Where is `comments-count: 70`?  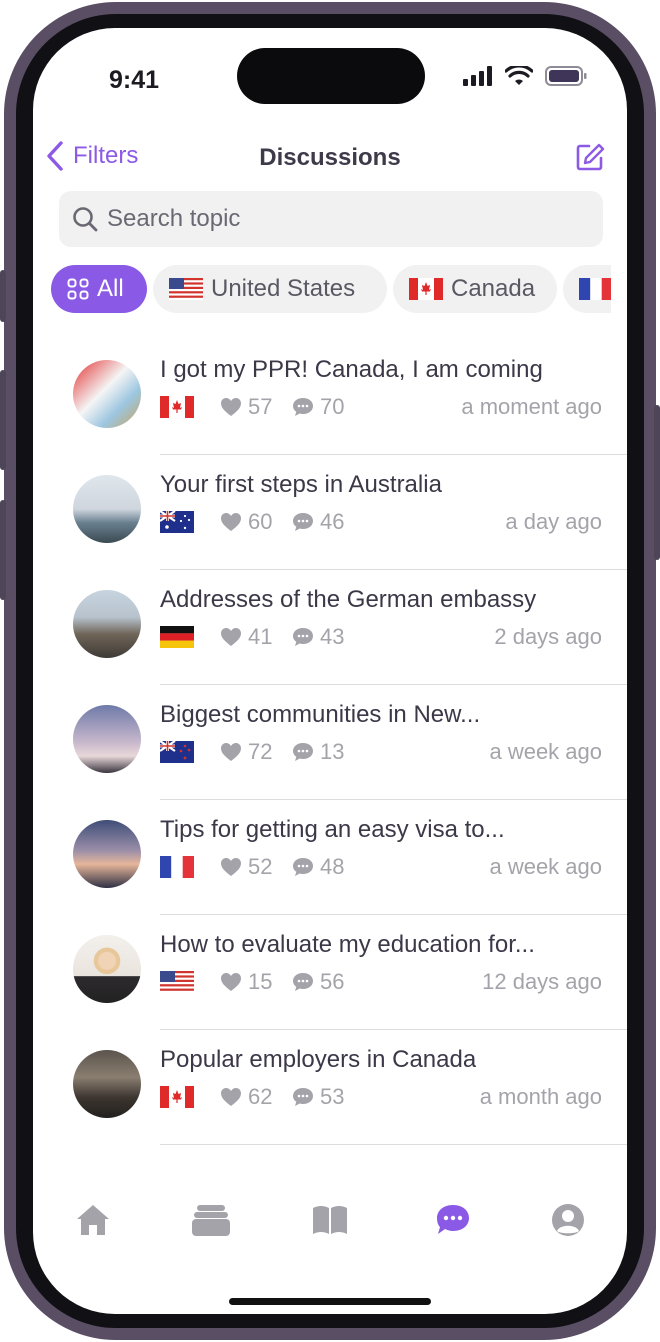
comments-count: 70 is located at coordinates (332, 406).